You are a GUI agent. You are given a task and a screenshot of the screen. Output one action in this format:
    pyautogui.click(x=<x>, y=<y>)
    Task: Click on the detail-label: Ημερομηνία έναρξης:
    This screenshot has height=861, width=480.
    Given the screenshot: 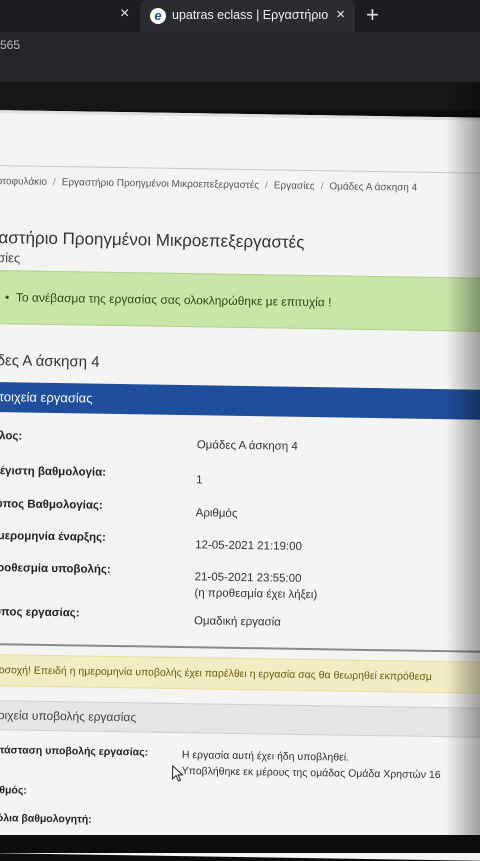 What is the action you would take?
    pyautogui.click(x=53, y=537)
    